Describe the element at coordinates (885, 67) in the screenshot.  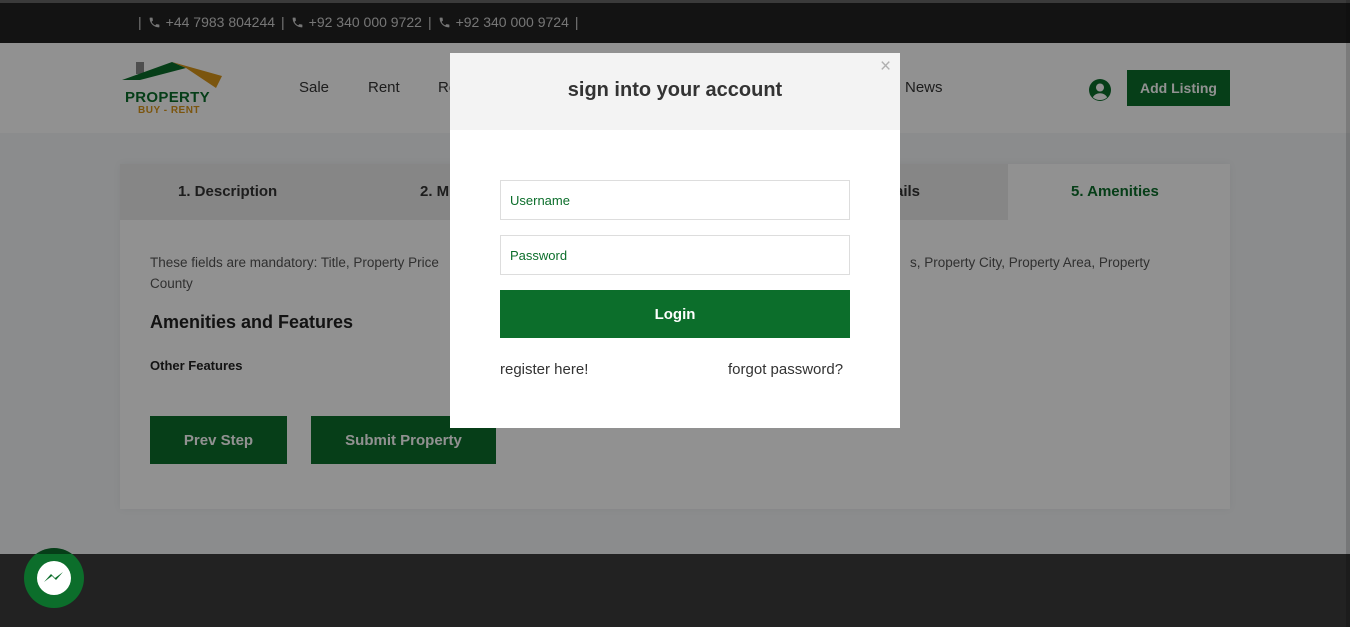
I see `close-icon: ×` at that location.